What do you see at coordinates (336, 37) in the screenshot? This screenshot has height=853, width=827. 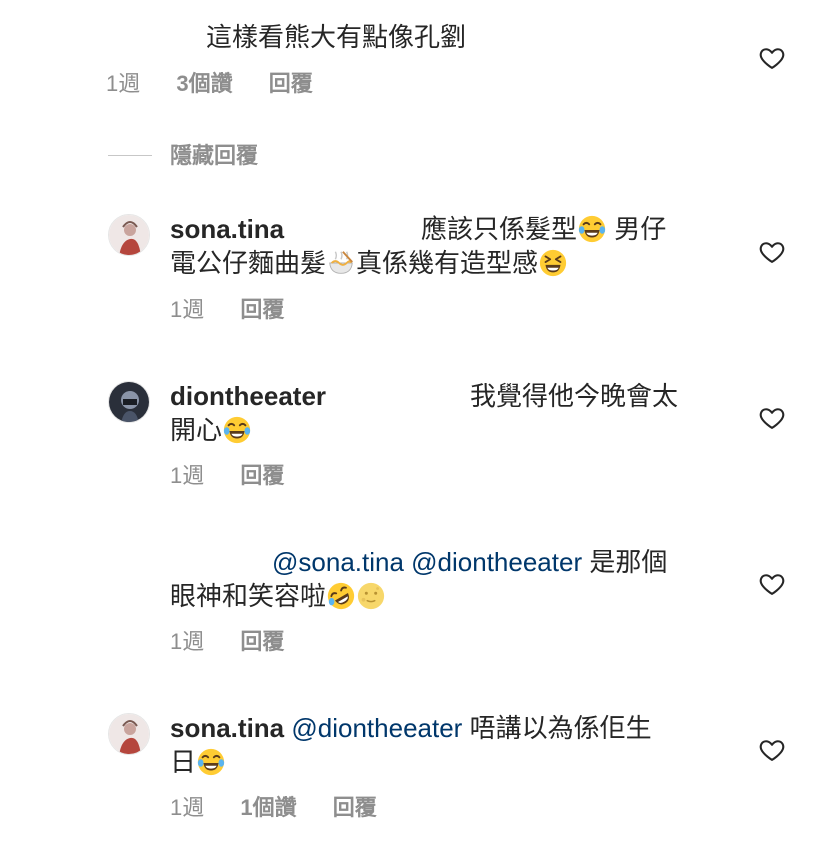 I see `comment-text: 這樣看熊大有點像孔劉` at bounding box center [336, 37].